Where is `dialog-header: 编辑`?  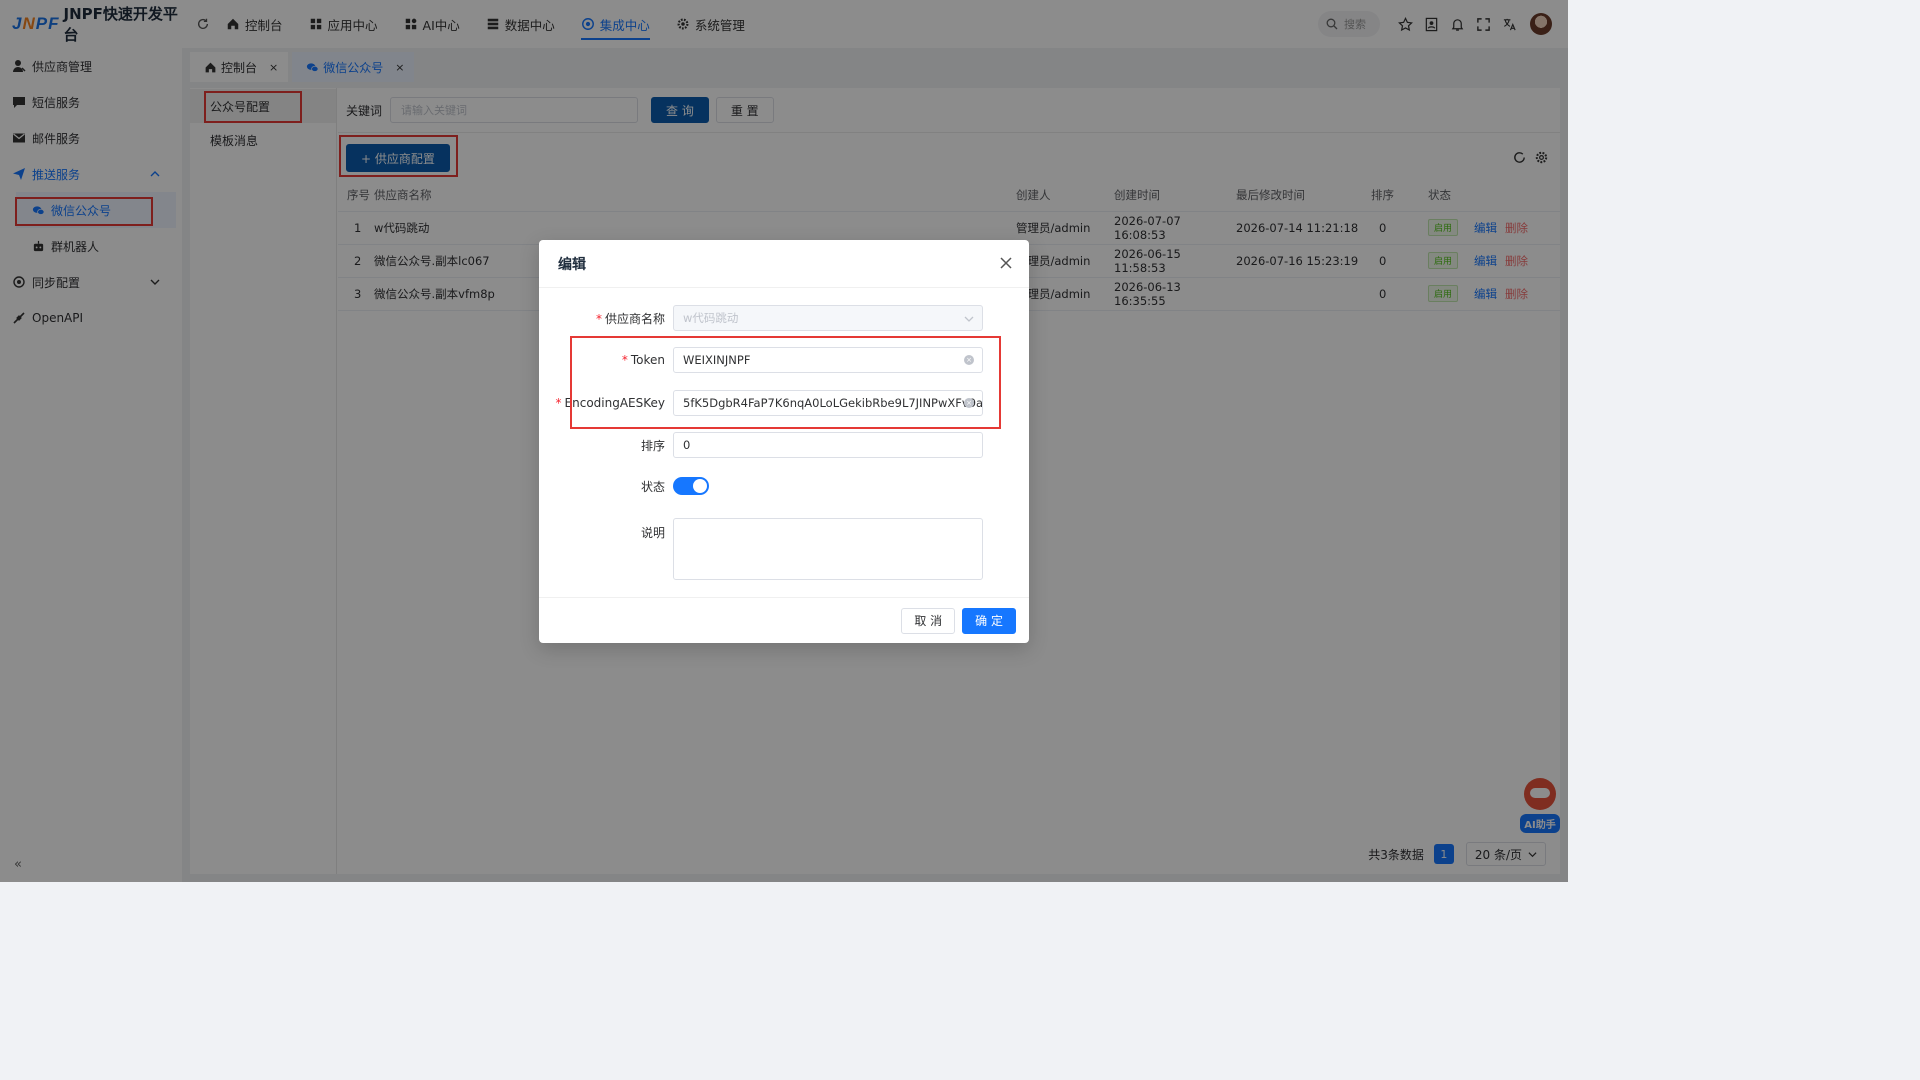 dialog-header: 编辑 is located at coordinates (784, 264).